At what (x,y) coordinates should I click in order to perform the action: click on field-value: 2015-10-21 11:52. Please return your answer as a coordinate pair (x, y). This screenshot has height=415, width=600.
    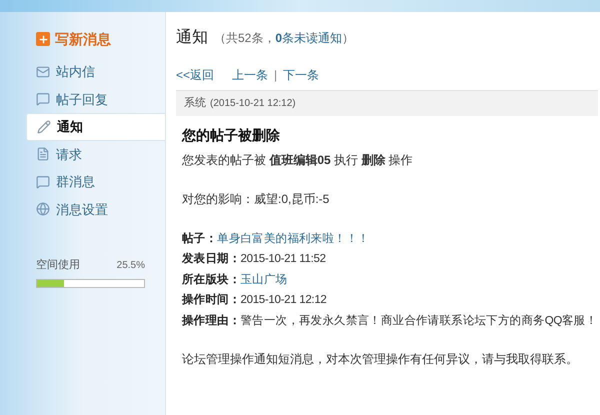
    Looking at the image, I should click on (283, 260).